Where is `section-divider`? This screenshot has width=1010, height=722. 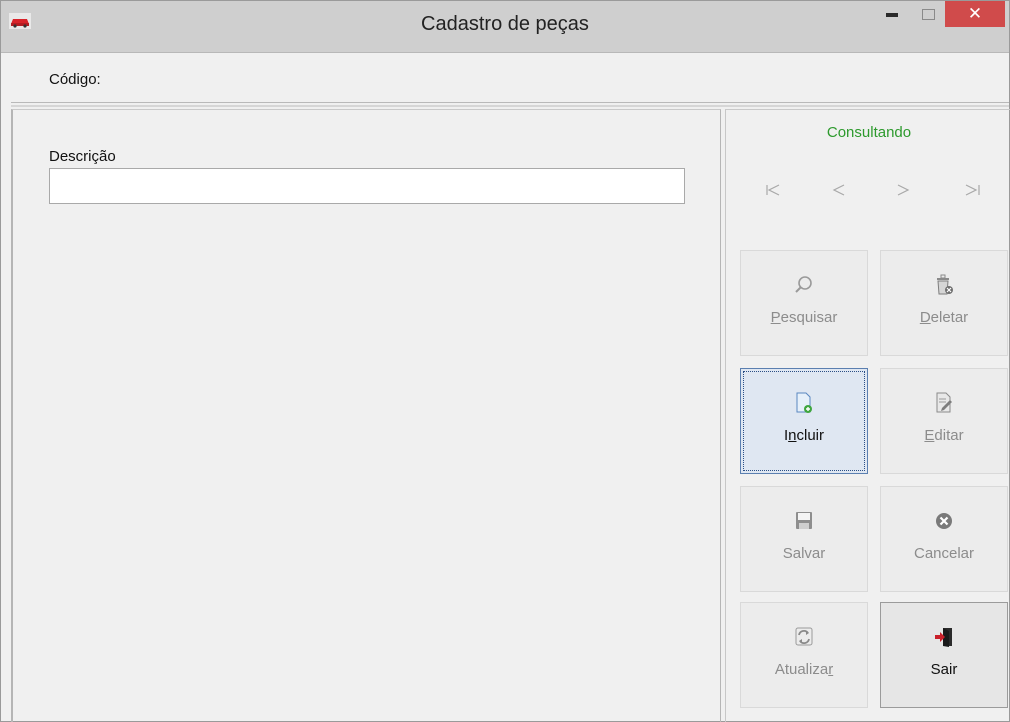
section-divider is located at coordinates (510, 106).